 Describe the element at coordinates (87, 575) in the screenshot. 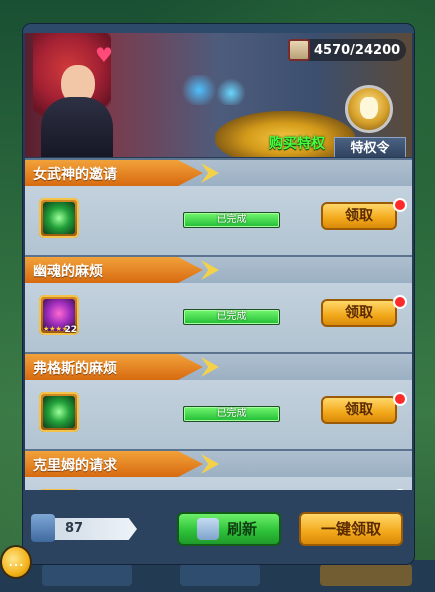

I see `background-button-left` at that location.